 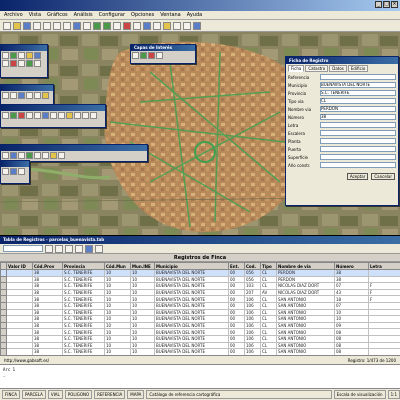 I want to click on record-dialog-title: Ficha de Registro, so click(x=342, y=60).